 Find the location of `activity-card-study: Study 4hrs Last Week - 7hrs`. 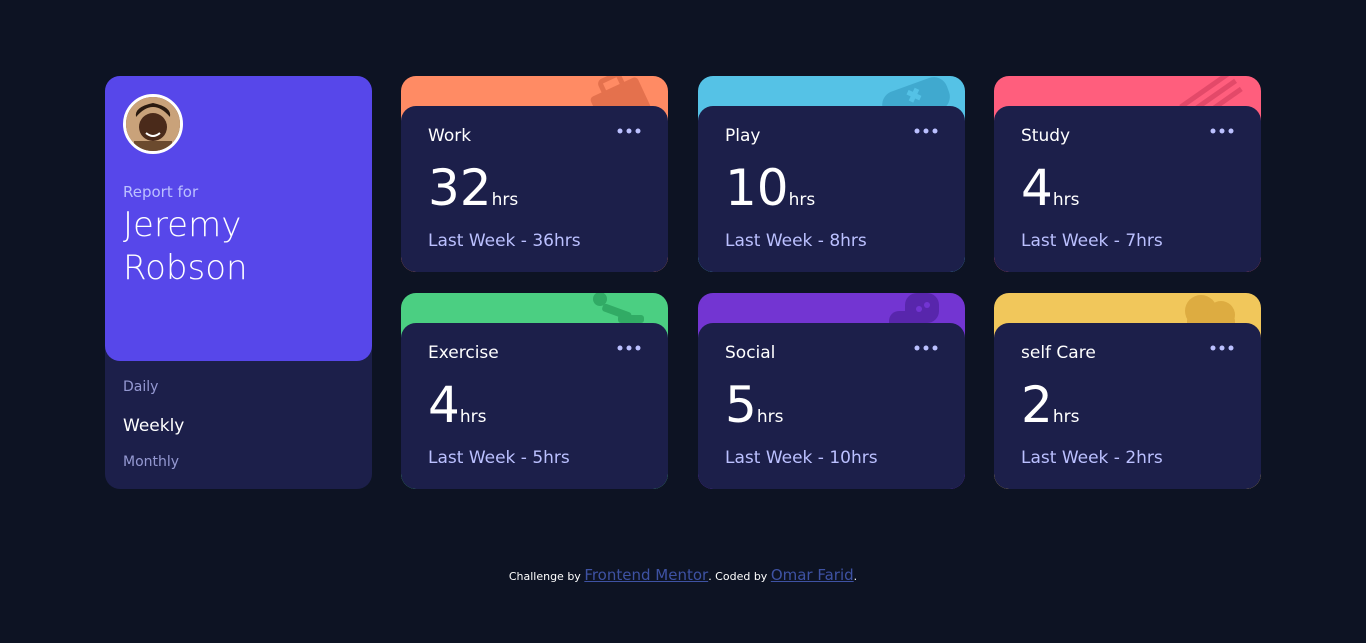

activity-card-study: Study 4hrs Last Week - 7hrs is located at coordinates (1127, 174).